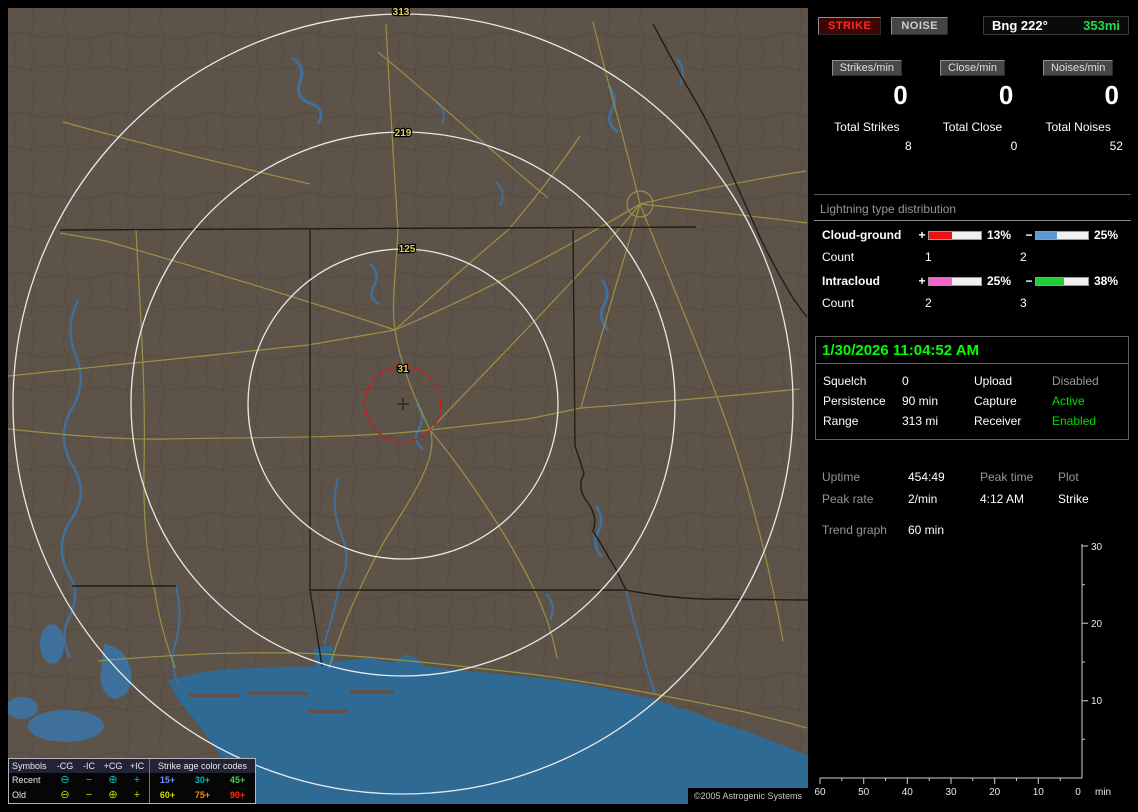  I want to click on persistence-value: 90 min, so click(920, 401).